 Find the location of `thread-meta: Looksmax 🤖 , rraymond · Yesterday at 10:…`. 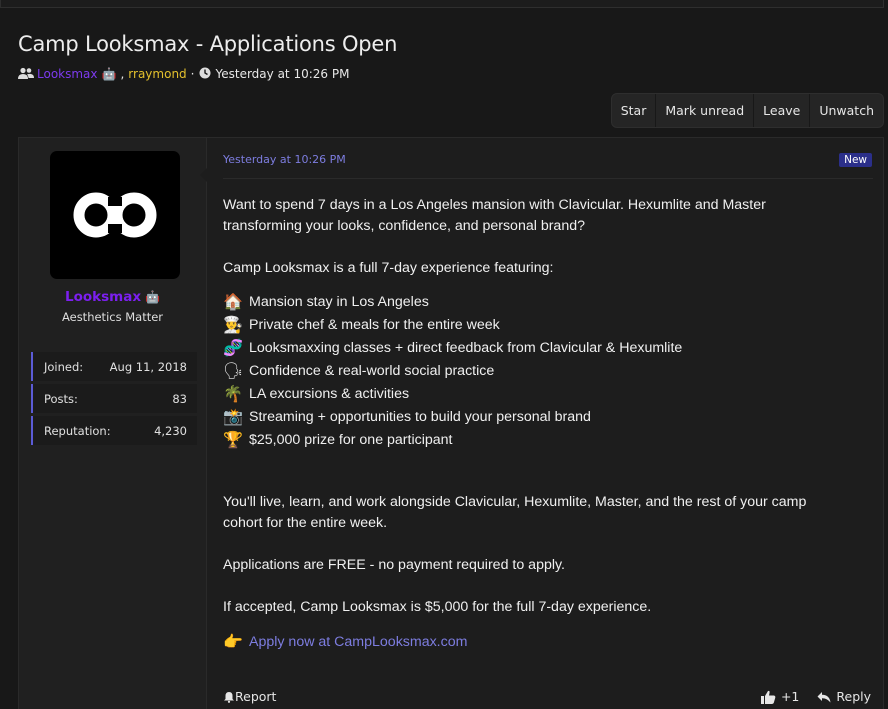

thread-meta: Looksmax 🤖 , rraymond · Yesterday at 10:… is located at coordinates (183, 74).